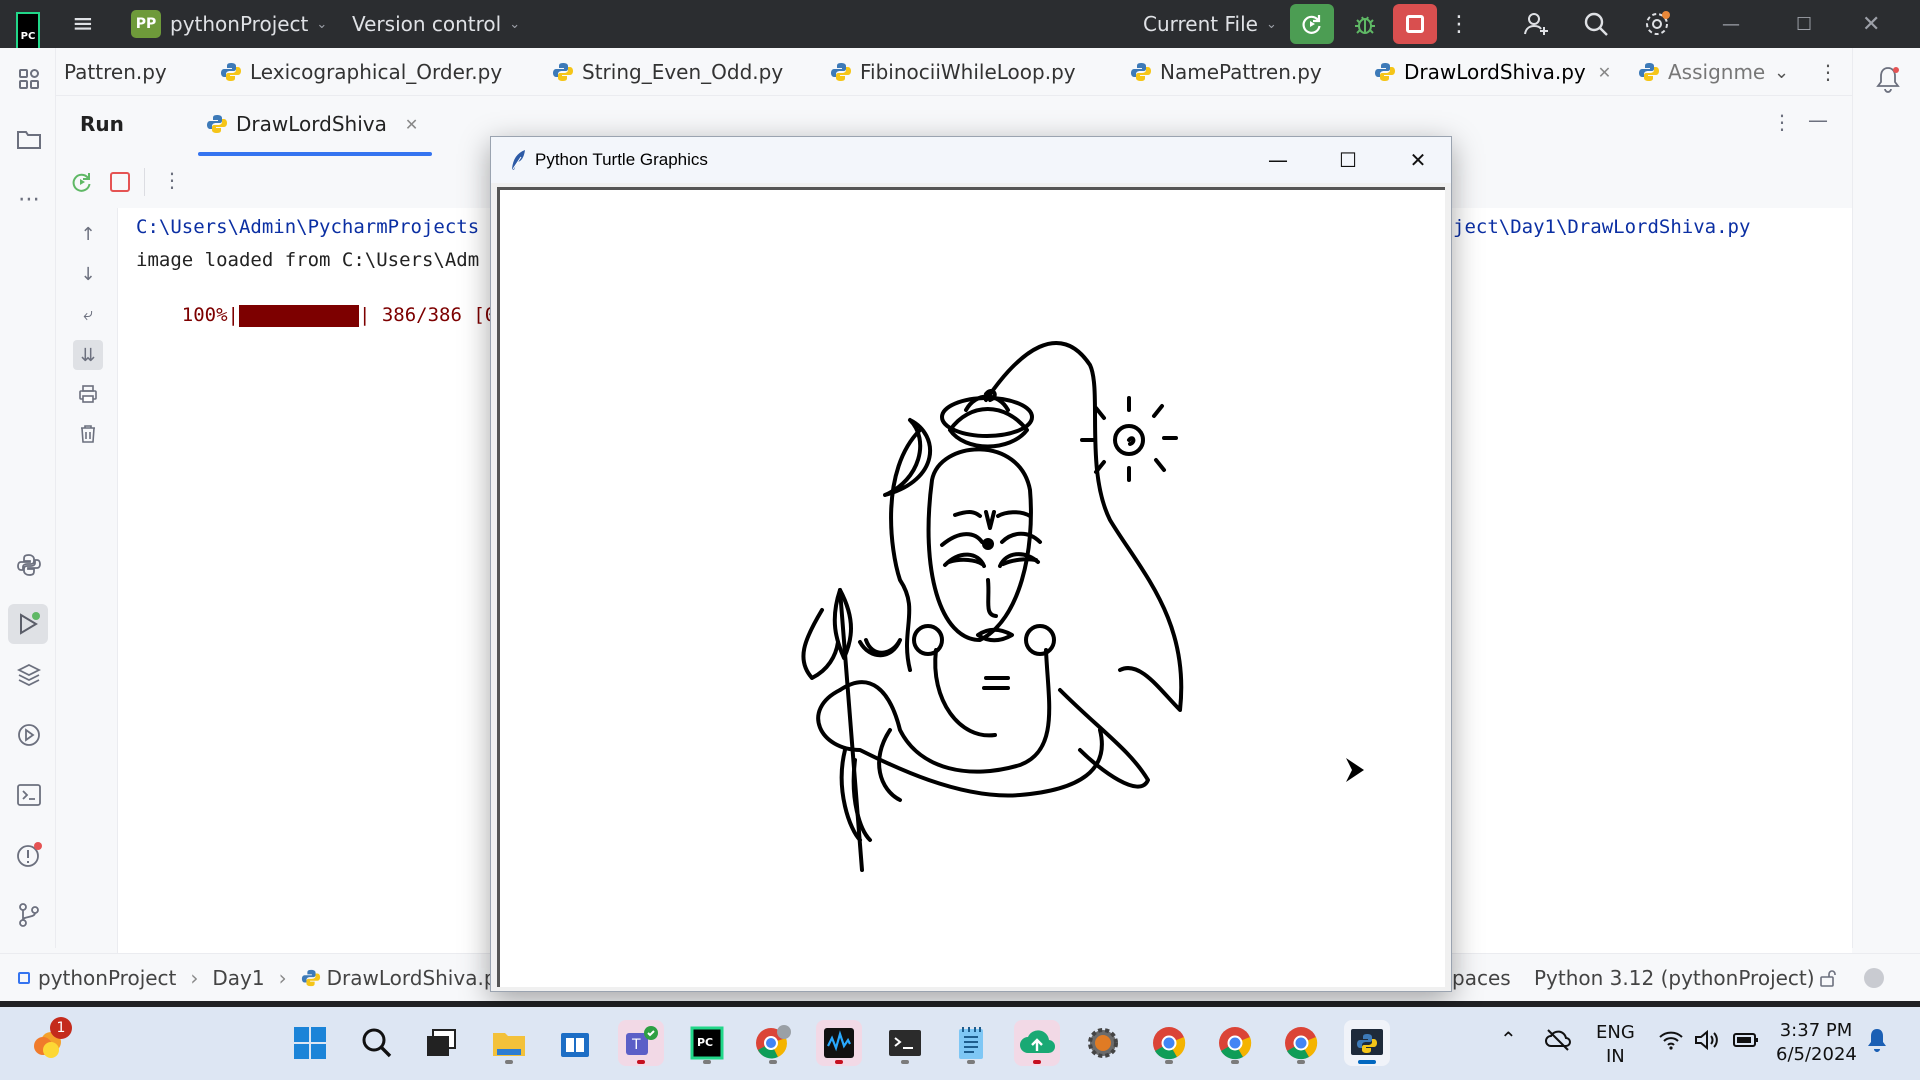 The width and height of the screenshot is (1920, 1080). Describe the element at coordinates (641, 1043) in the screenshot. I see `teams-icon: T` at that location.